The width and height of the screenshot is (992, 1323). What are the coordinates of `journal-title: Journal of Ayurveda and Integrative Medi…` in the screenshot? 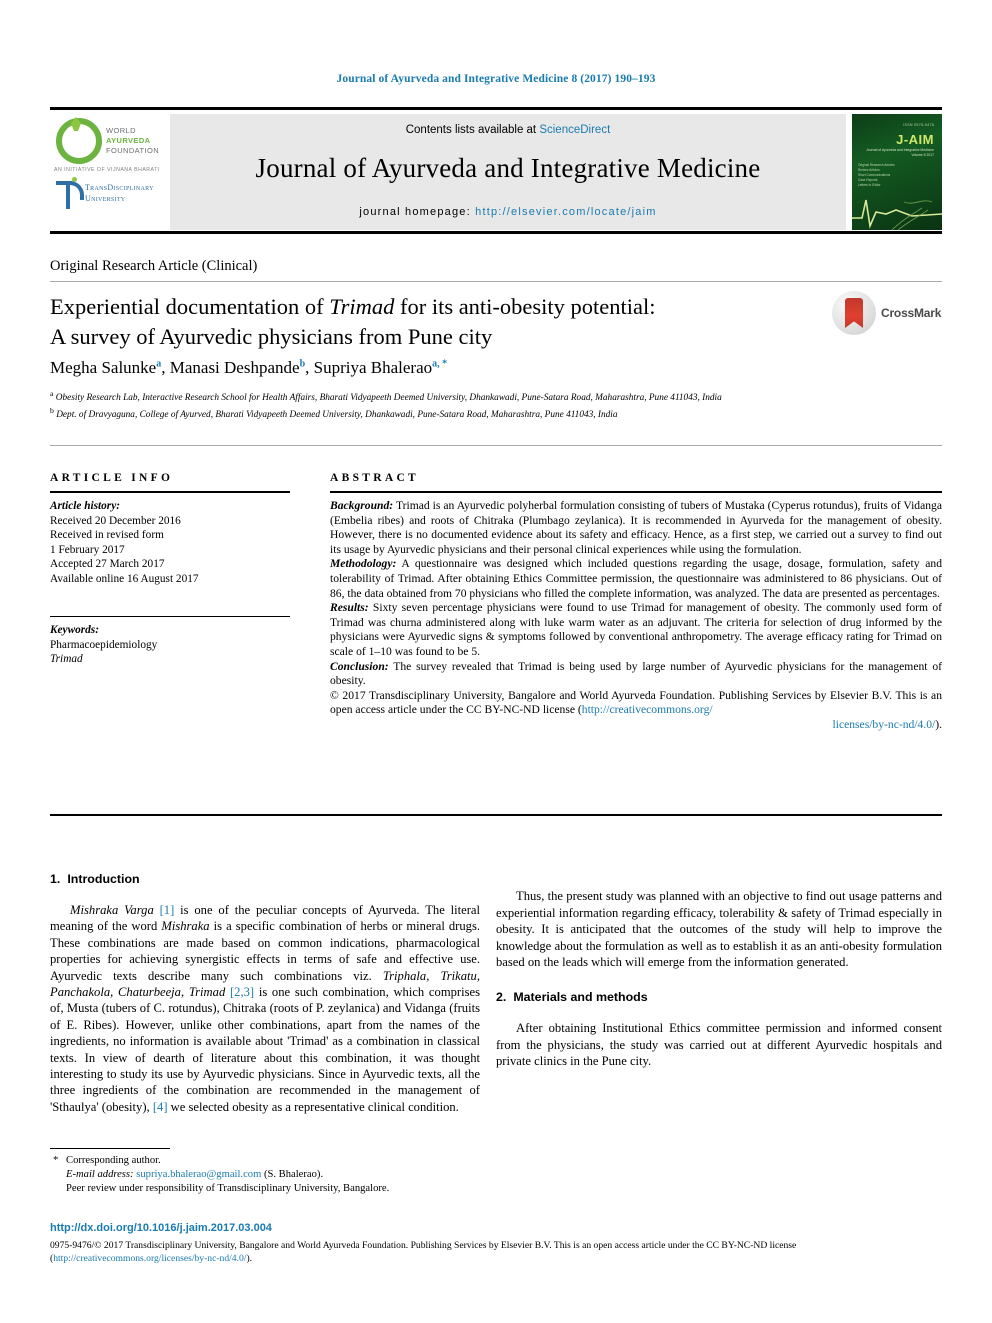 It's located at (508, 168).